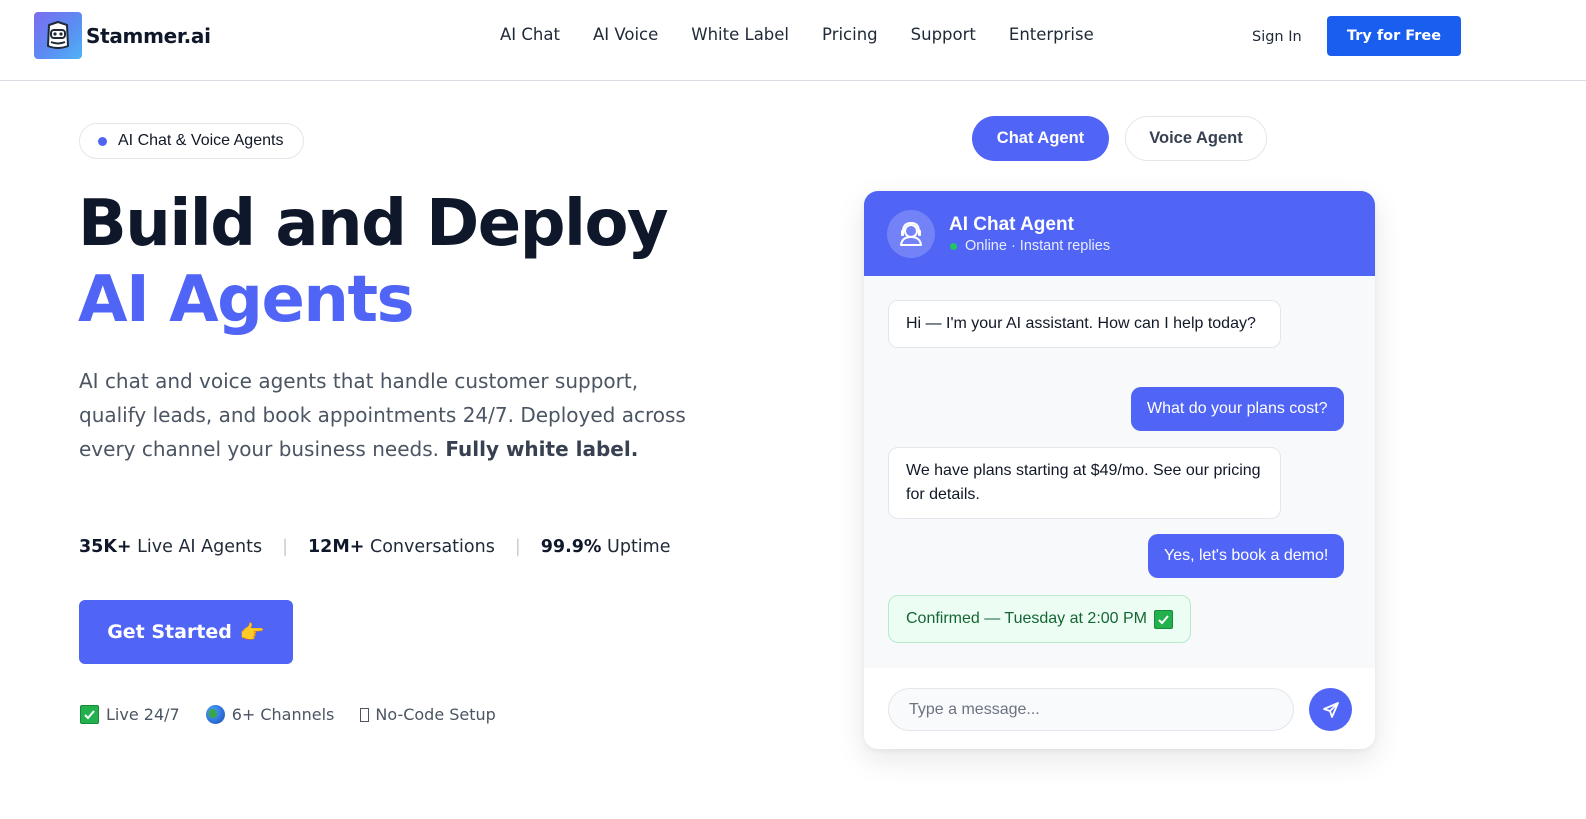 The width and height of the screenshot is (1586, 819). What do you see at coordinates (911, 234) in the screenshot?
I see `agent-avatar-icon` at bounding box center [911, 234].